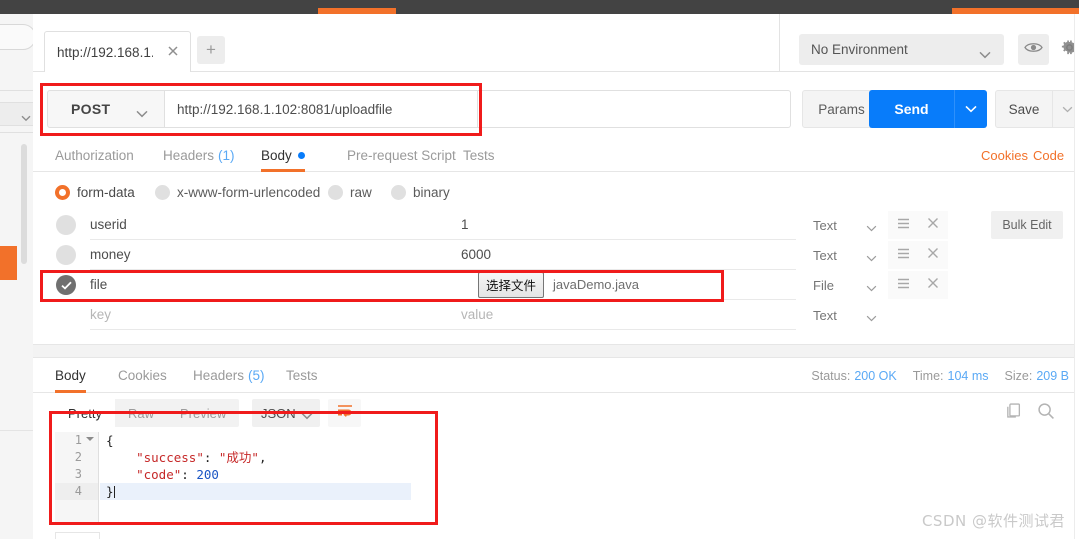  Describe the element at coordinates (1048, 155) in the screenshot. I see `code-link: Code` at that location.